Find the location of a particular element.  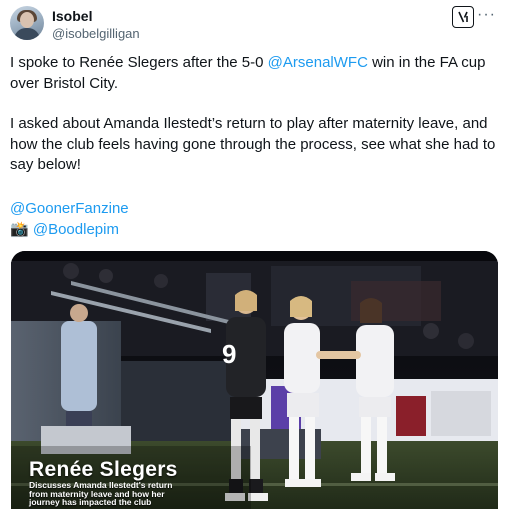

tweet-credits: @GoonerFanzine 📸 @Boodlepim is located at coordinates (69, 219).